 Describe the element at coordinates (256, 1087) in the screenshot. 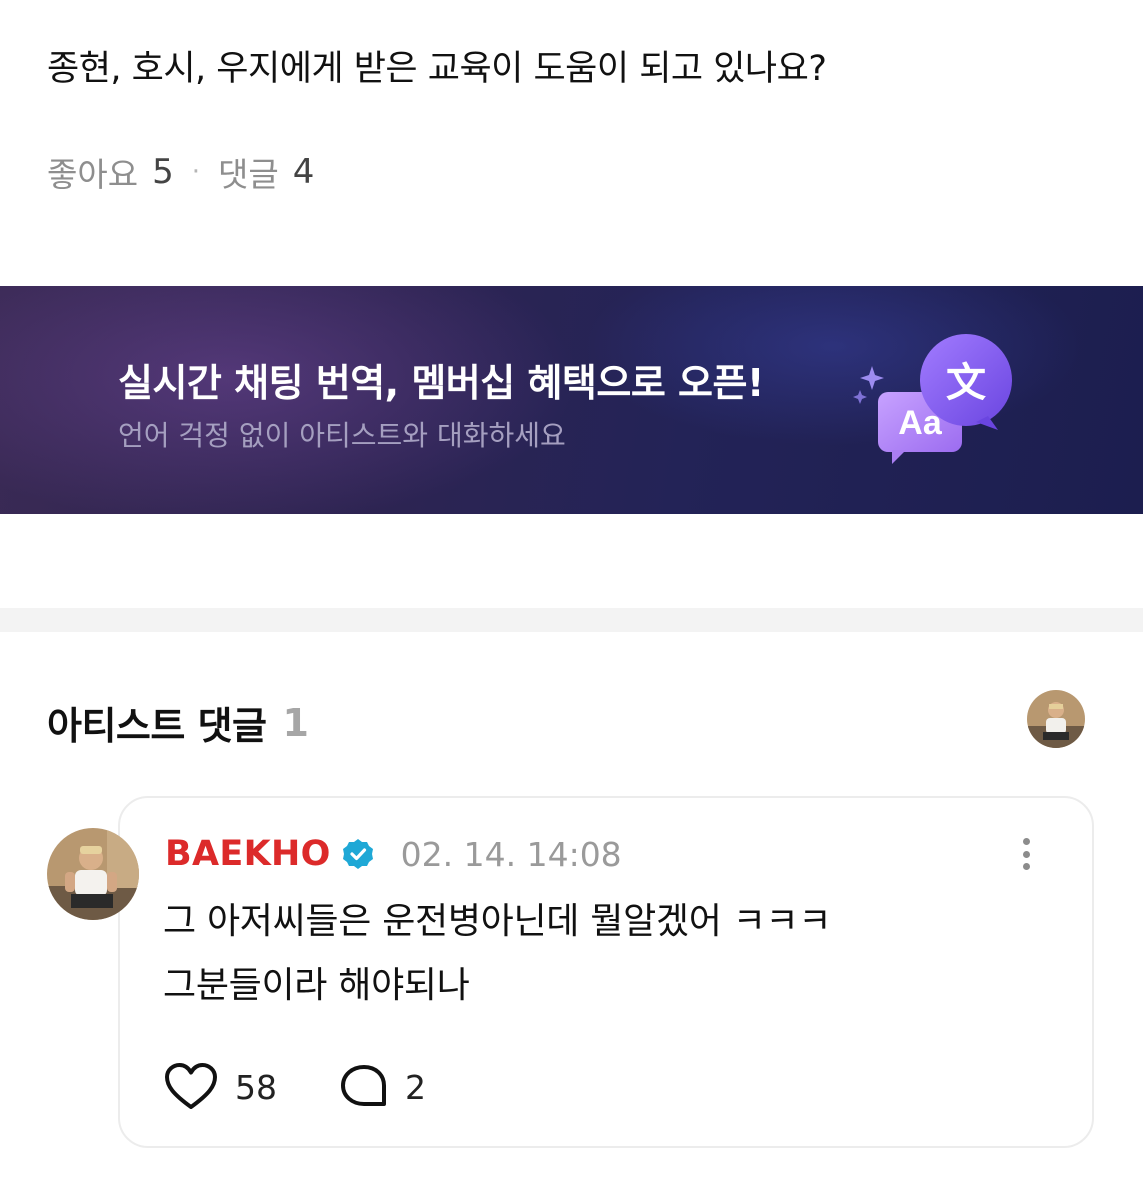

I see `like-count: 58` at that location.